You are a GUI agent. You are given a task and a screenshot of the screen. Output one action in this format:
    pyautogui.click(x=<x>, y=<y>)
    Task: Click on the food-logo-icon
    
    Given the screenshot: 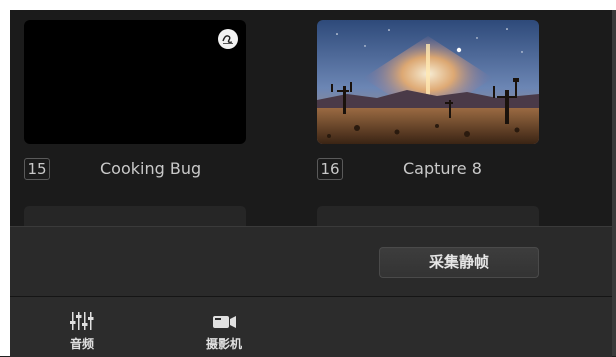 What is the action you would take?
    pyautogui.click(x=228, y=39)
    